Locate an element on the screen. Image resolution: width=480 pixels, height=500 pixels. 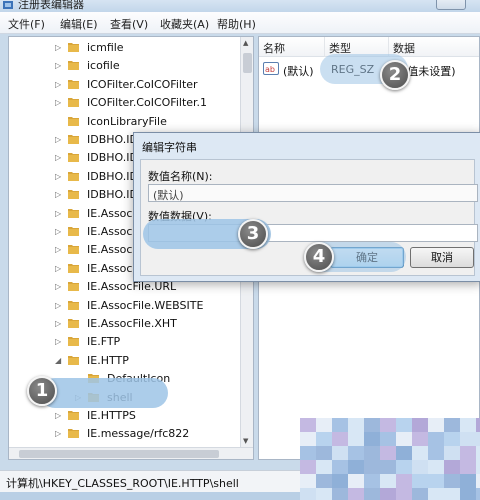
tree-item: ▷ IE.HTTPS is located at coordinates (125, 416).